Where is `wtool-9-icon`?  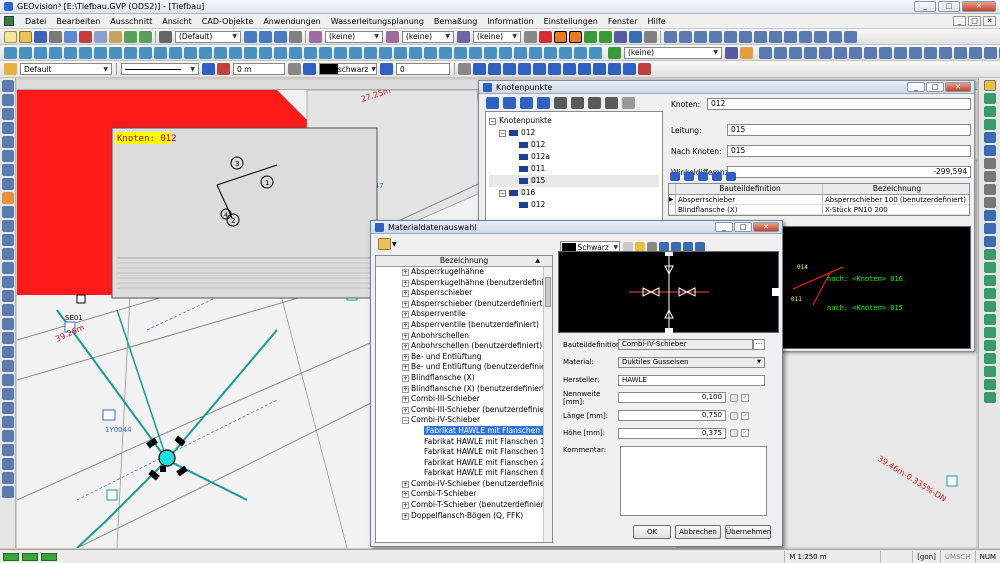 wtool-9-icon is located at coordinates (885, 52).